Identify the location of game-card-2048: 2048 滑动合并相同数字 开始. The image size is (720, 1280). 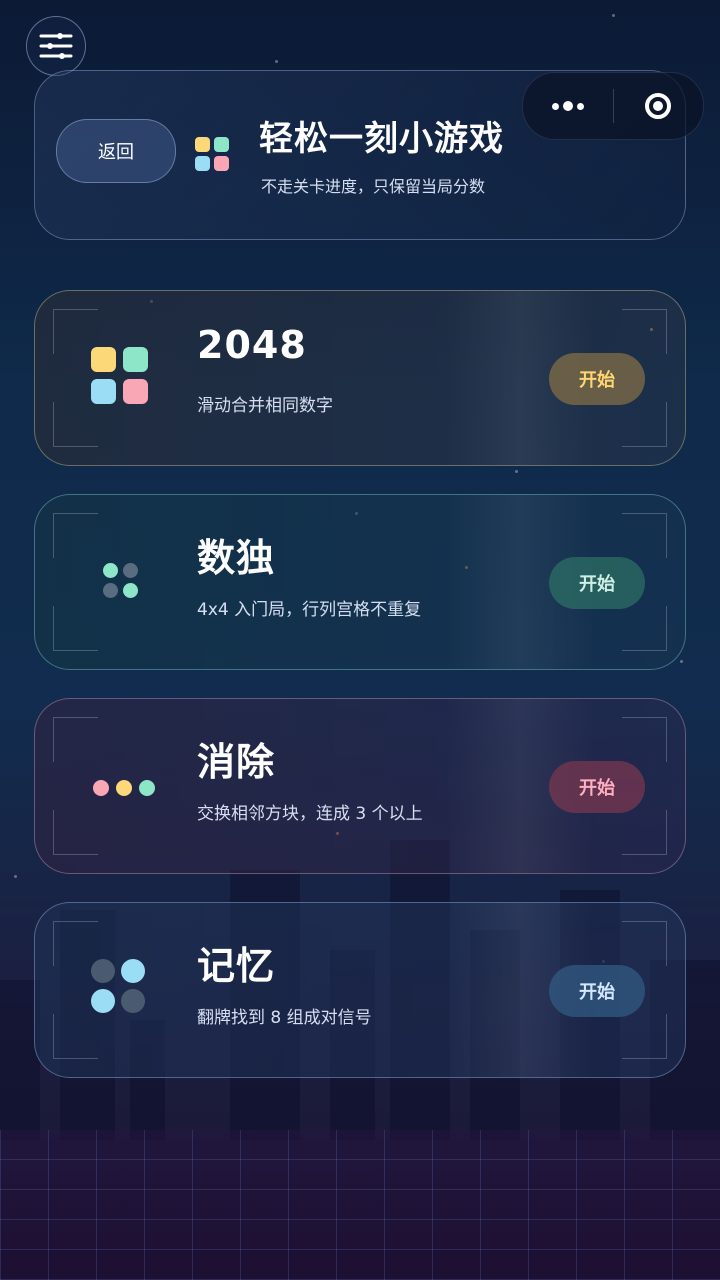
(360, 378).